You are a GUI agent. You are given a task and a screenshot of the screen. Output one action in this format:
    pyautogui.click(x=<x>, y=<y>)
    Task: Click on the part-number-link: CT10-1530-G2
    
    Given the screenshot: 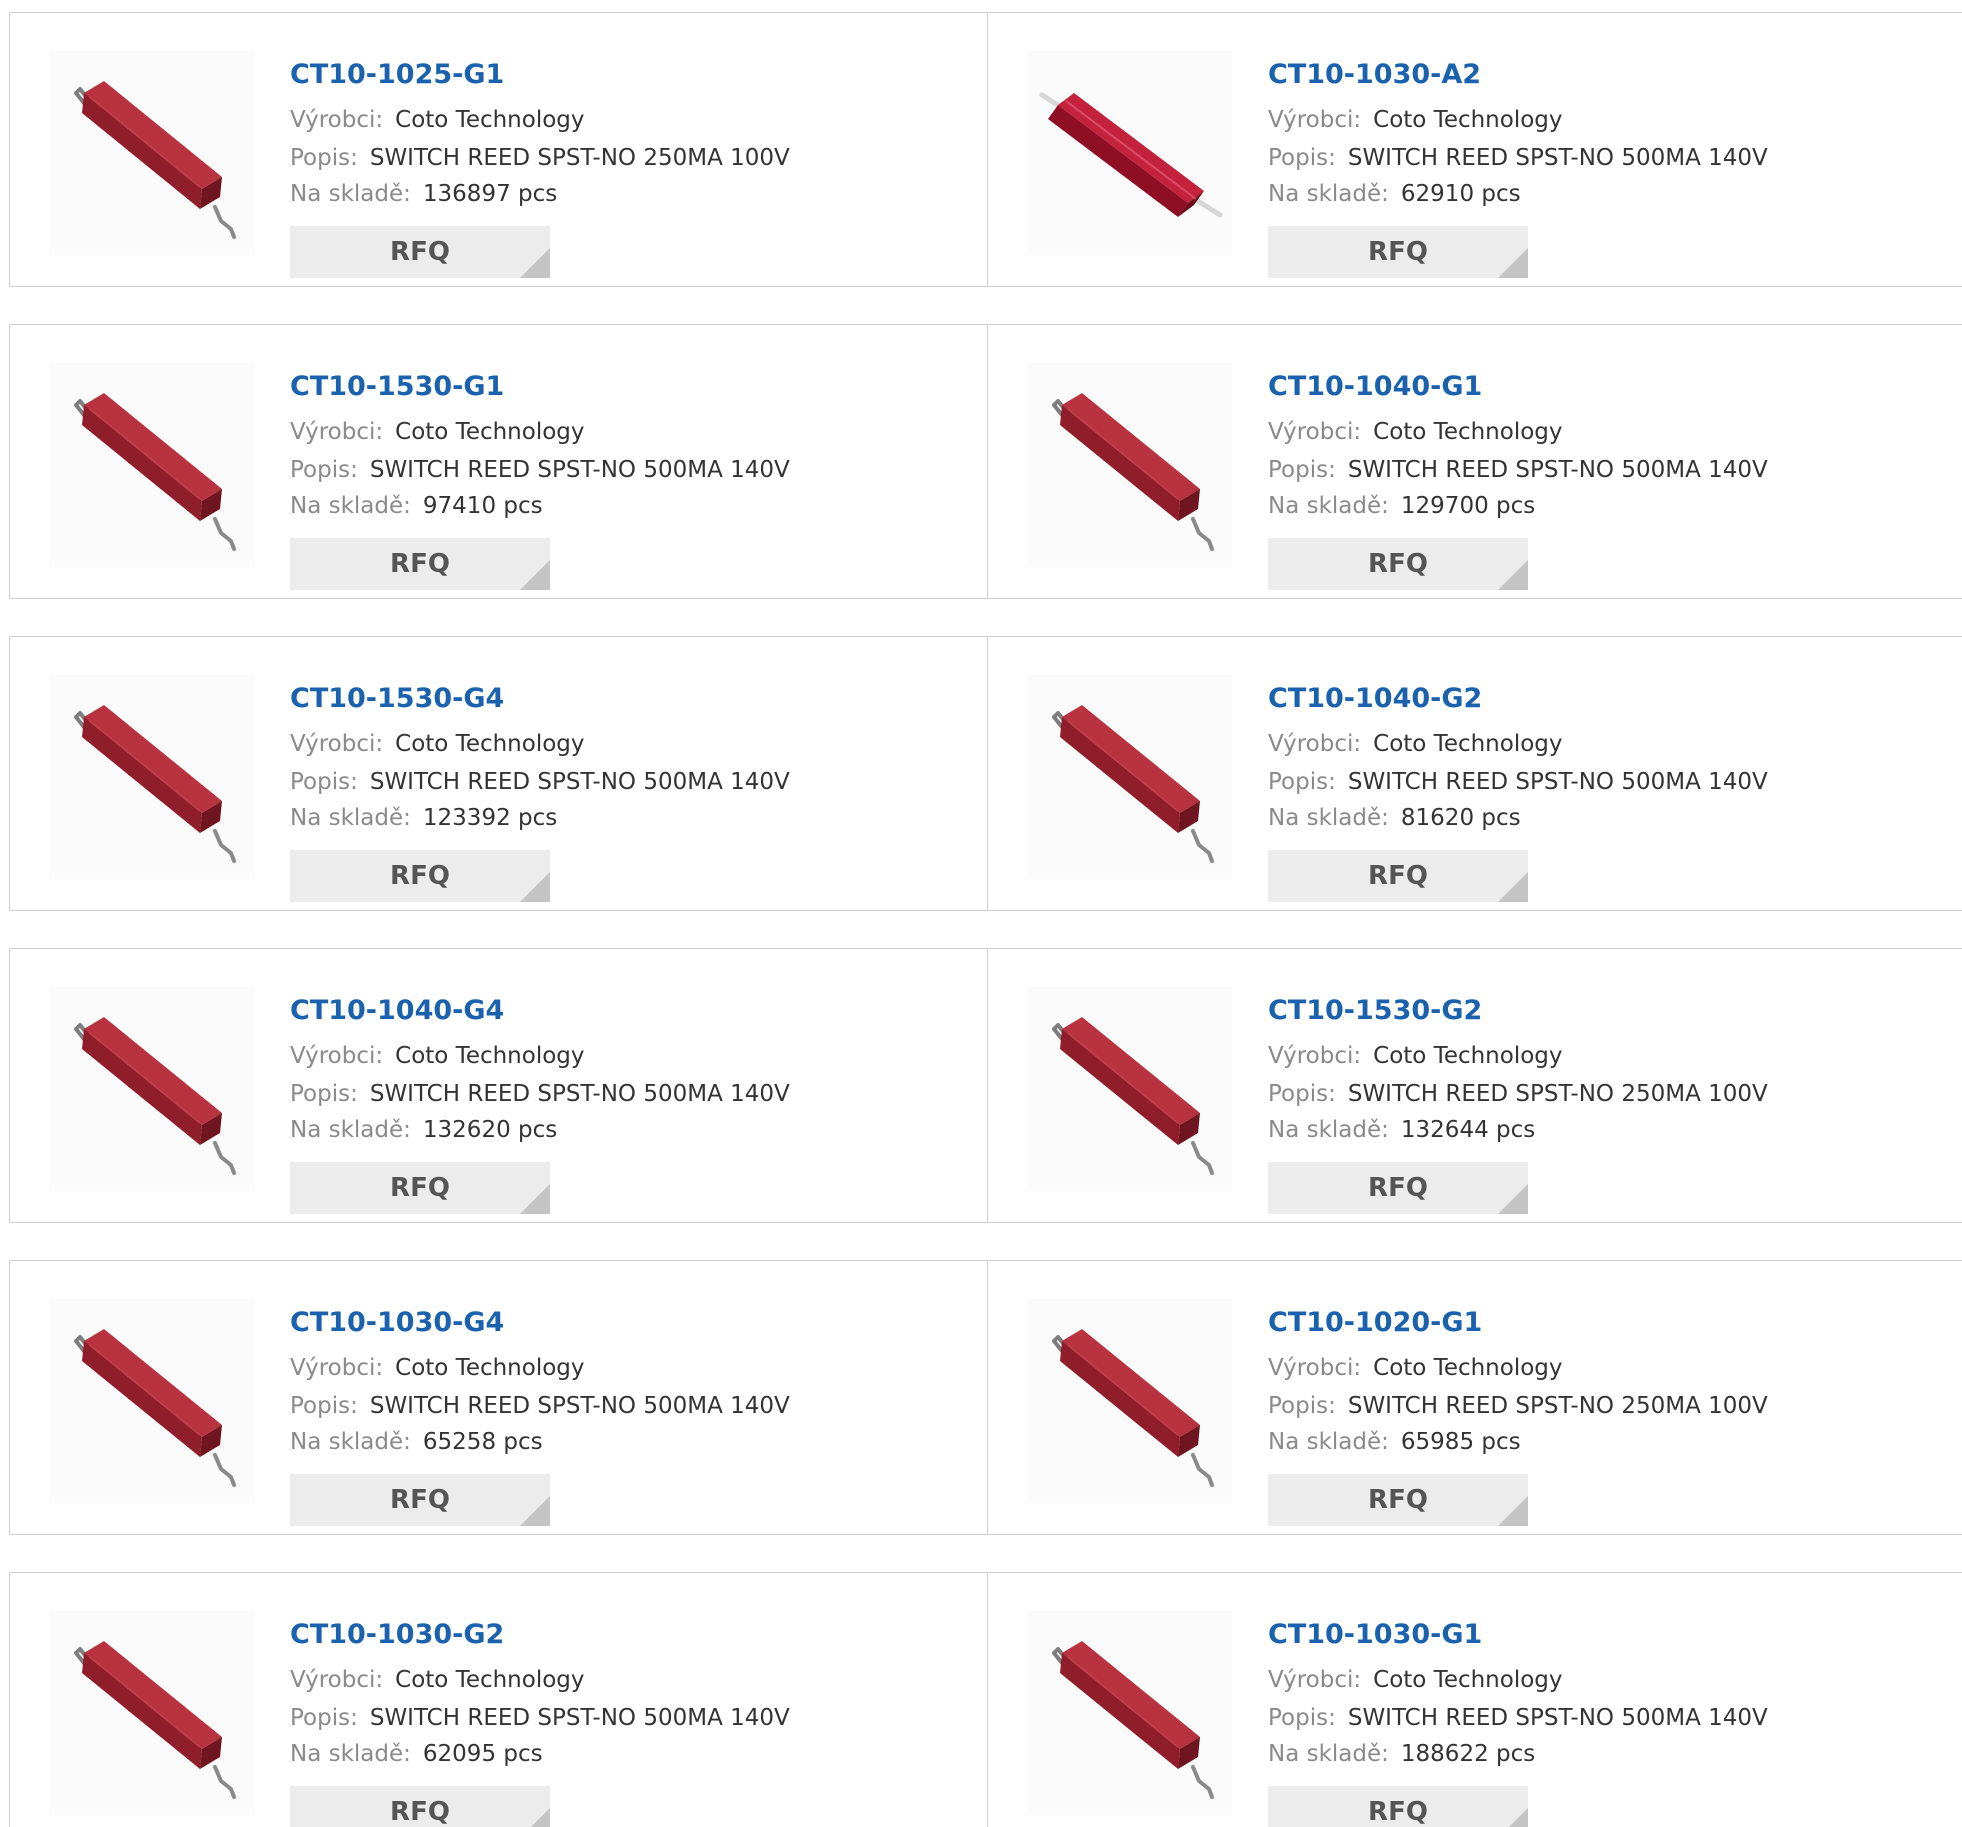 What is the action you would take?
    pyautogui.click(x=1375, y=1010)
    